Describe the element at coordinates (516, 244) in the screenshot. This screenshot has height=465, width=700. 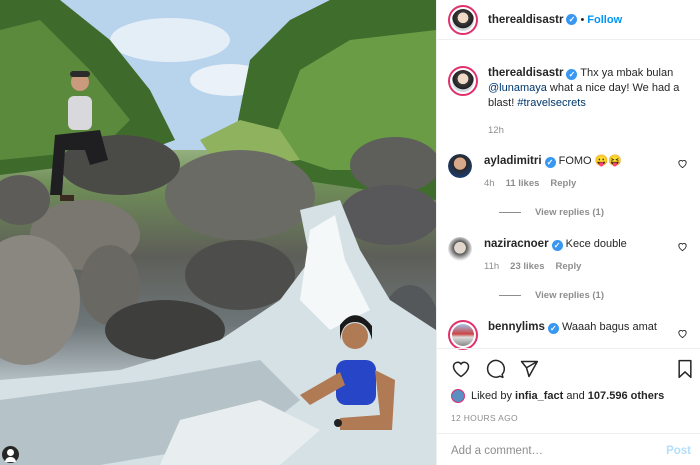
I see `comment-username: naziracnoer` at that location.